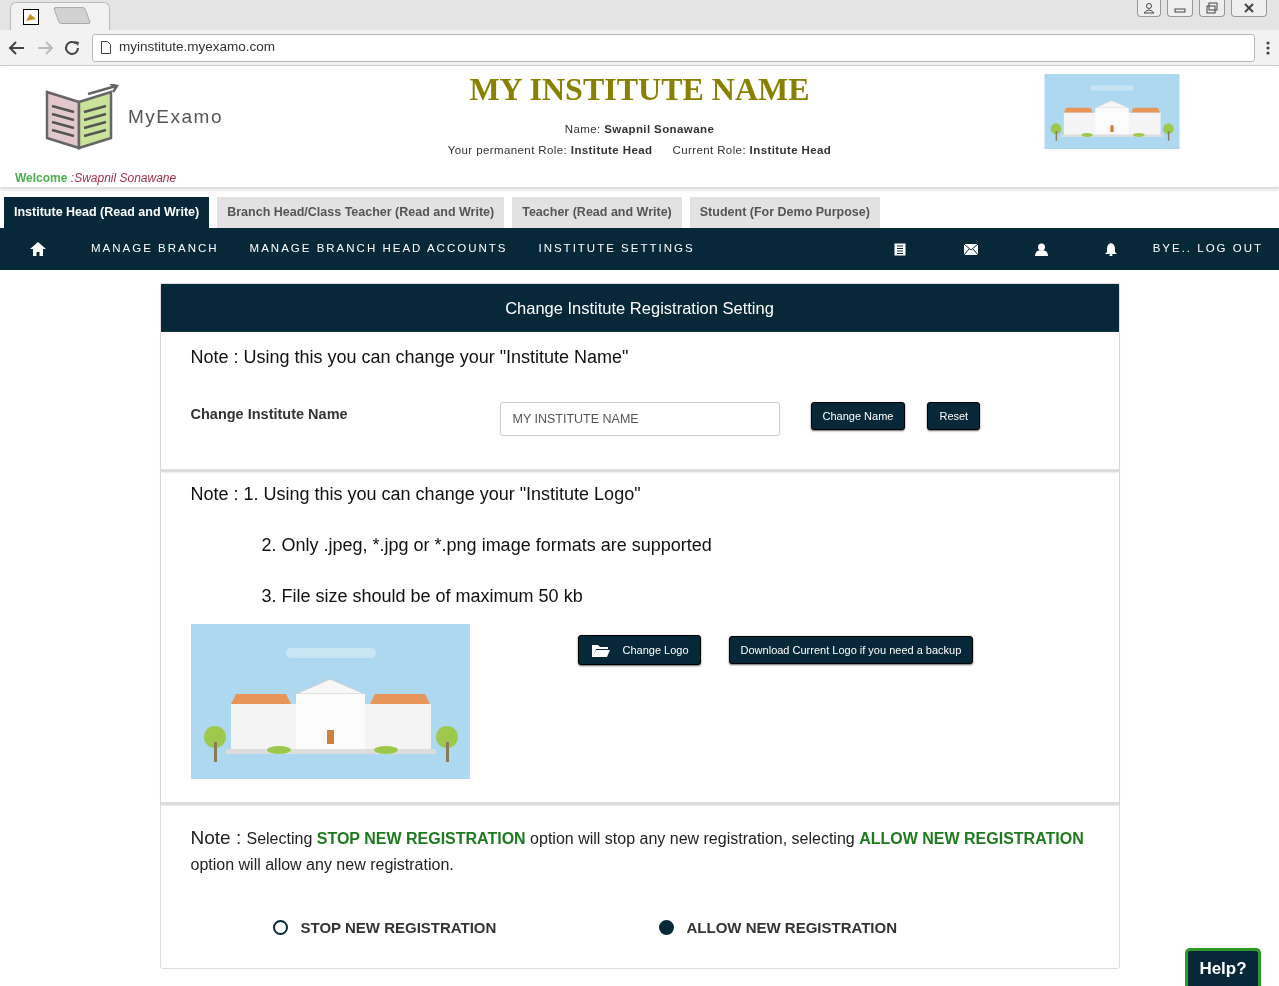  I want to click on radio-option: ALLOW NEW REGISTRATION, so click(778, 927).